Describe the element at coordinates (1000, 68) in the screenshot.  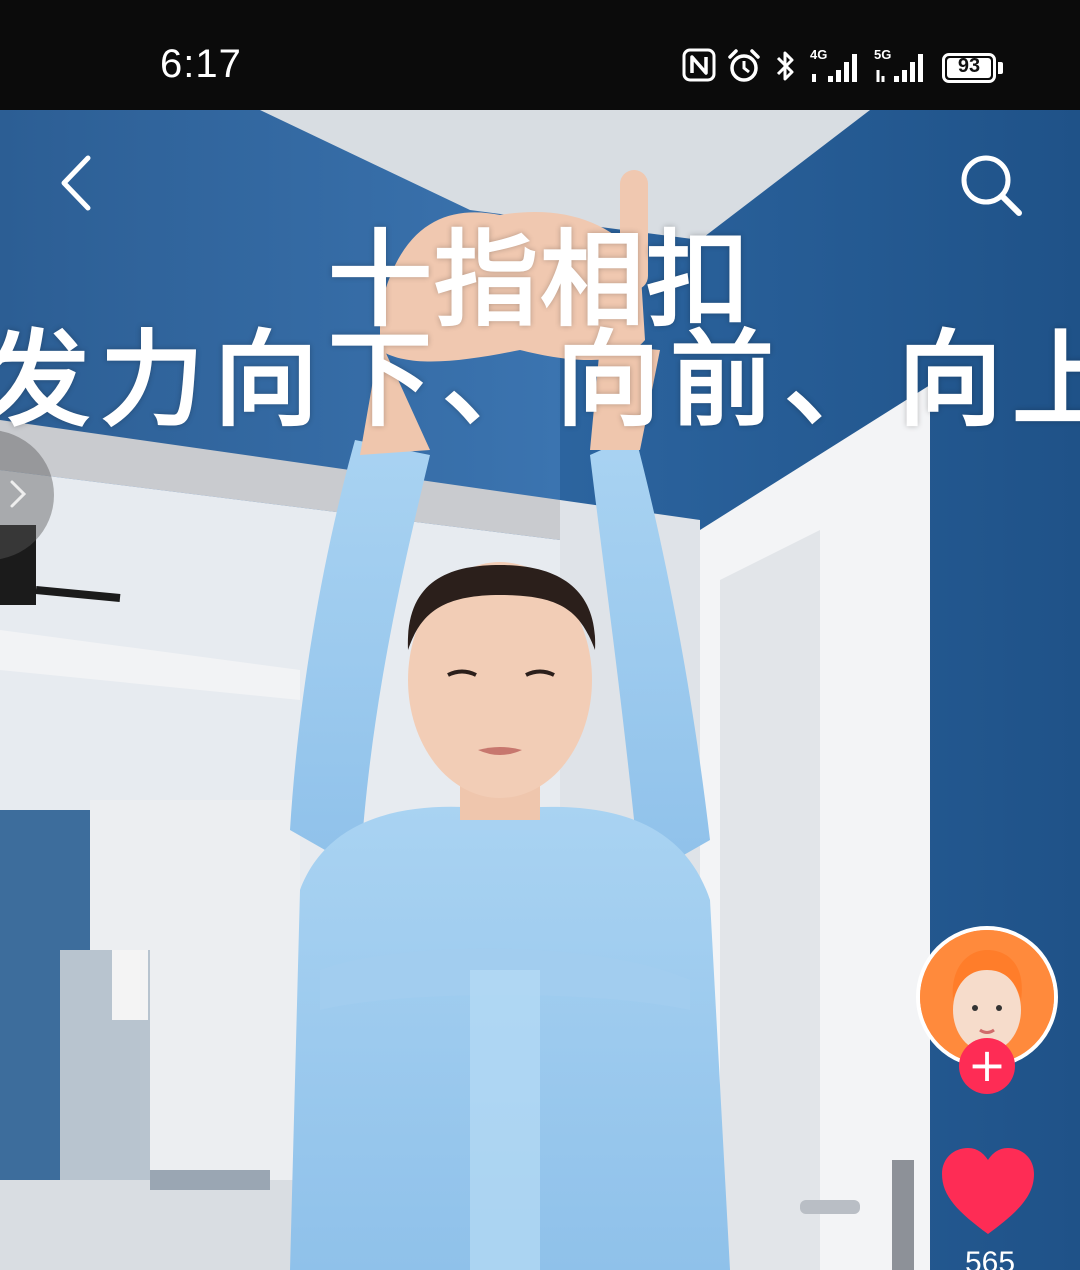
I see `battery-tip` at that location.